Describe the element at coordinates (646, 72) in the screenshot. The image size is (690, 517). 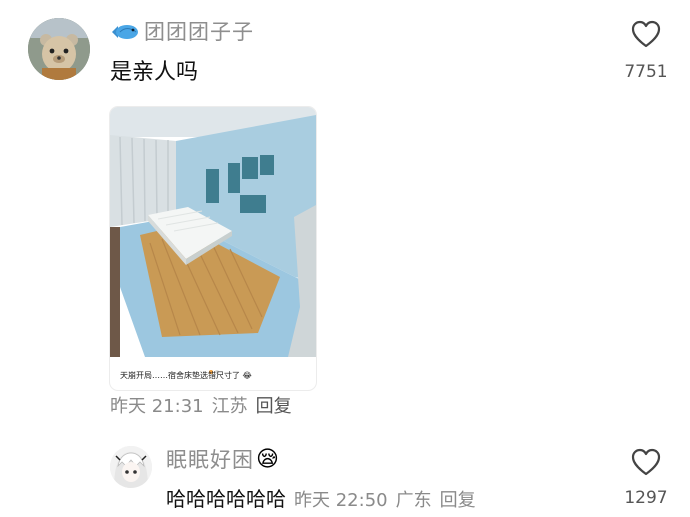
I see `like-count: 7751` at that location.